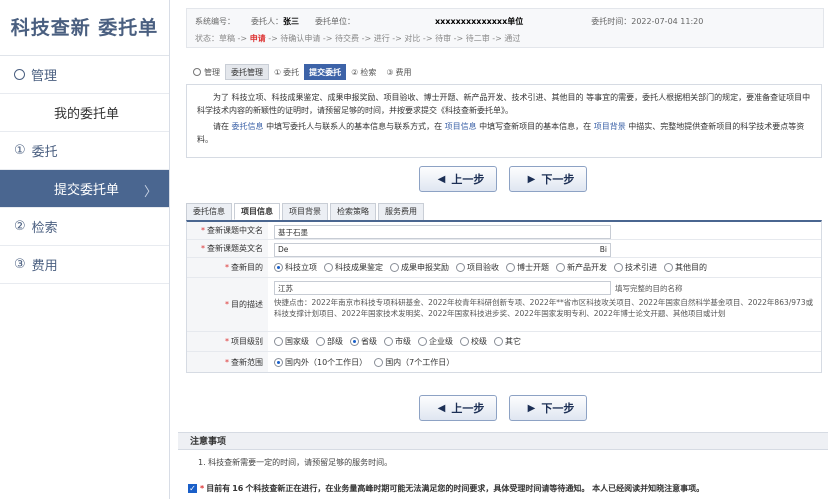 The height and width of the screenshot is (499, 832). I want to click on level-option: 校级, so click(473, 341).